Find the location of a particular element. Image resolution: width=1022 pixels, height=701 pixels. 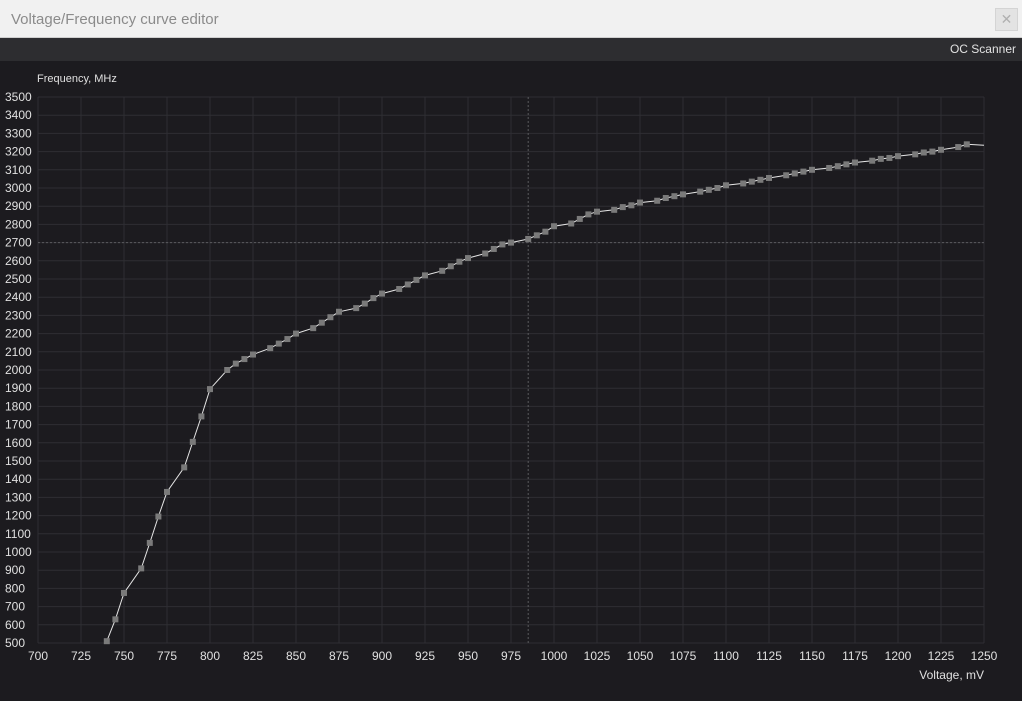

close-button: ✕ is located at coordinates (1006, 19).